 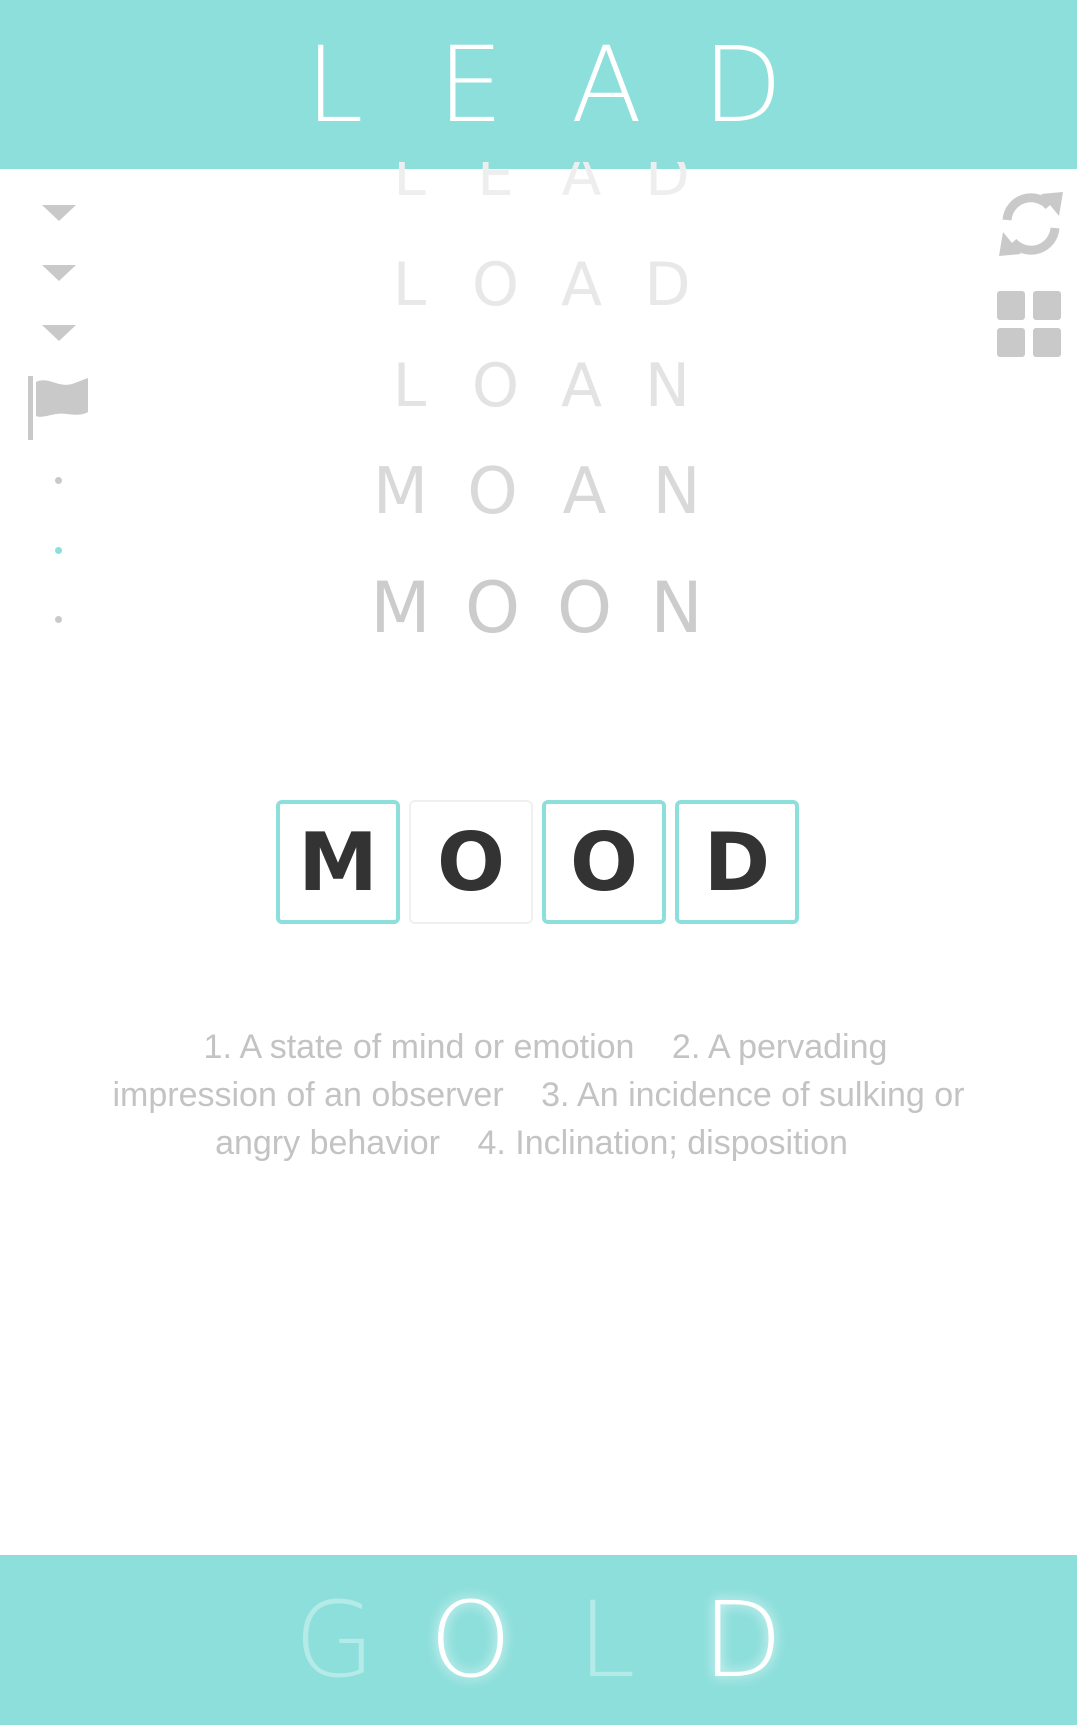 What do you see at coordinates (538, 492) in the screenshot?
I see `history-word: M O A N` at bounding box center [538, 492].